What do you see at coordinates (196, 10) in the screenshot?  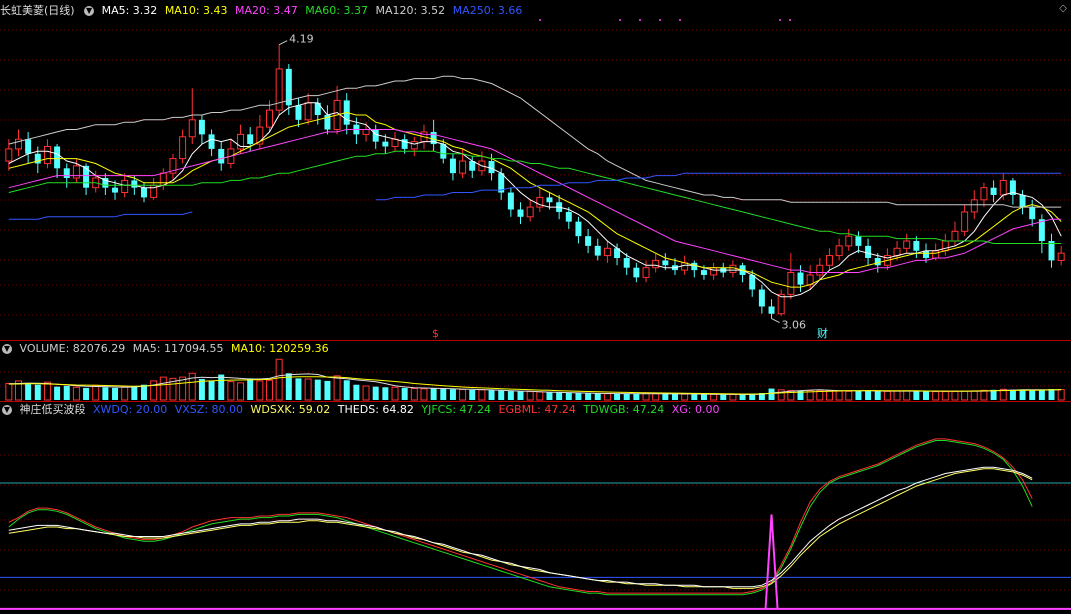 I see `ma10-label: MA10: 3.43` at bounding box center [196, 10].